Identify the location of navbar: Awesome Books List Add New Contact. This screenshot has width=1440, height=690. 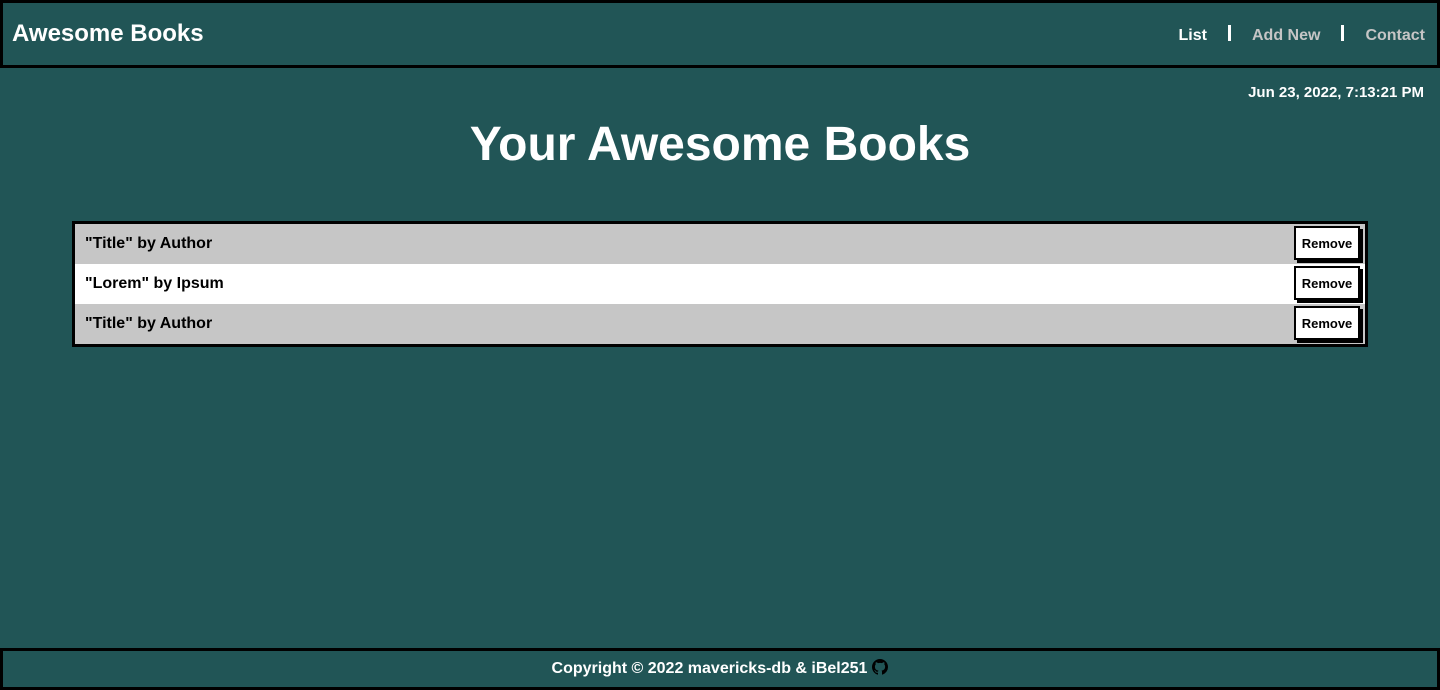
(720, 34).